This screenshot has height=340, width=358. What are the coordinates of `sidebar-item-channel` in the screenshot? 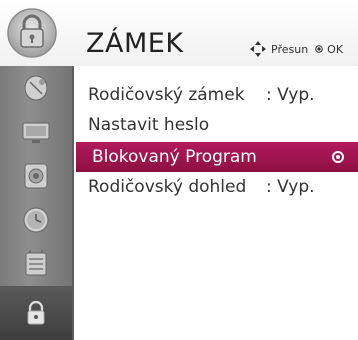 It's located at (36, 88).